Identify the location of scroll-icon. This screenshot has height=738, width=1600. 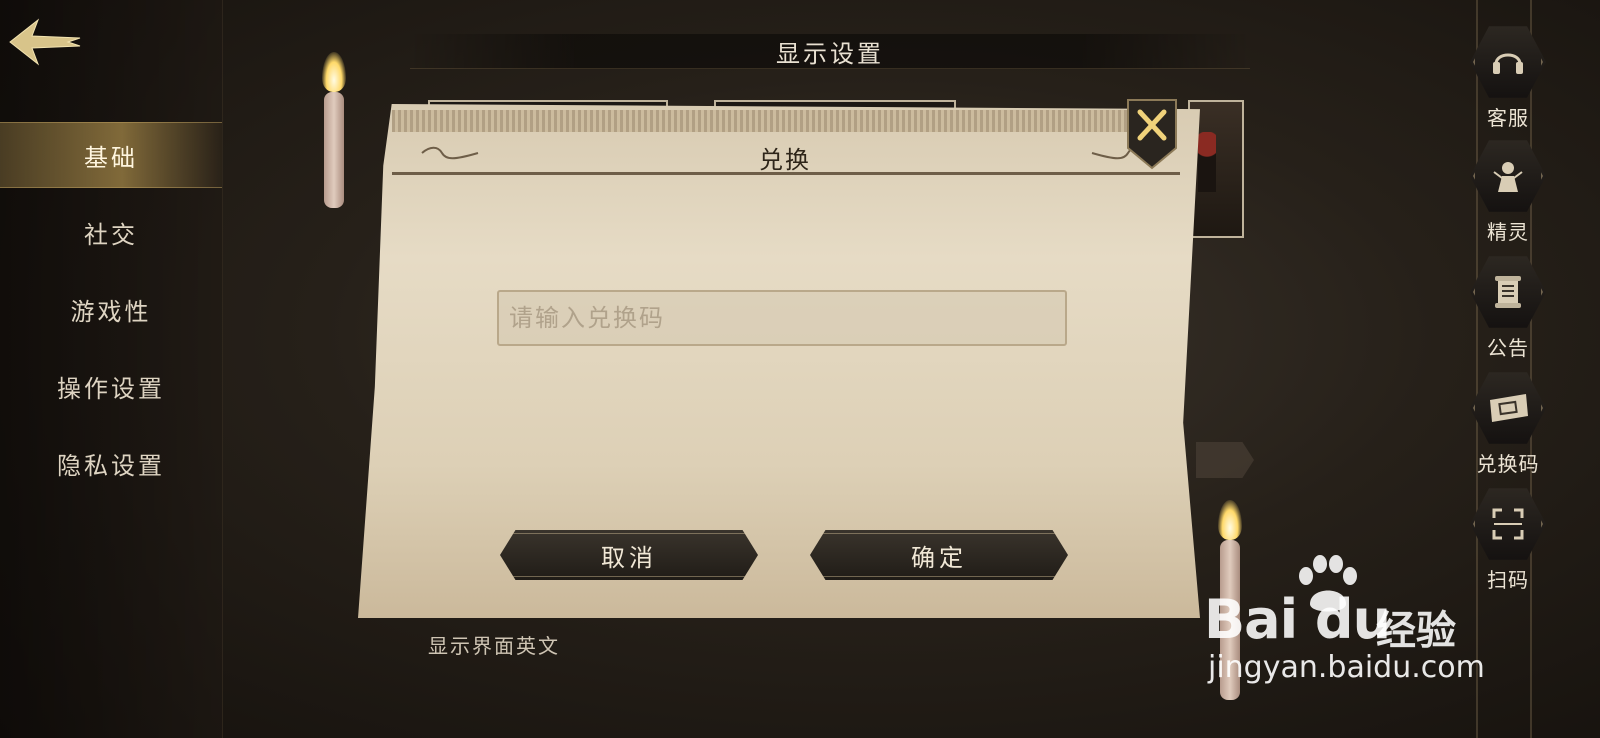
(1508, 292).